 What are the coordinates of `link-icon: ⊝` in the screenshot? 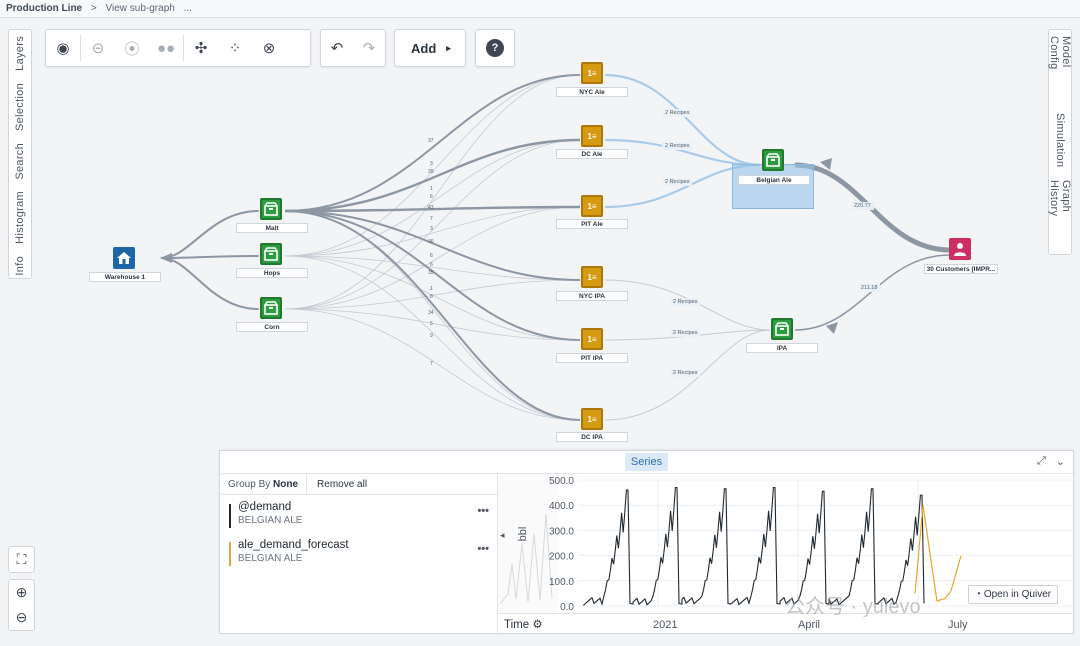 It's located at (98, 48).